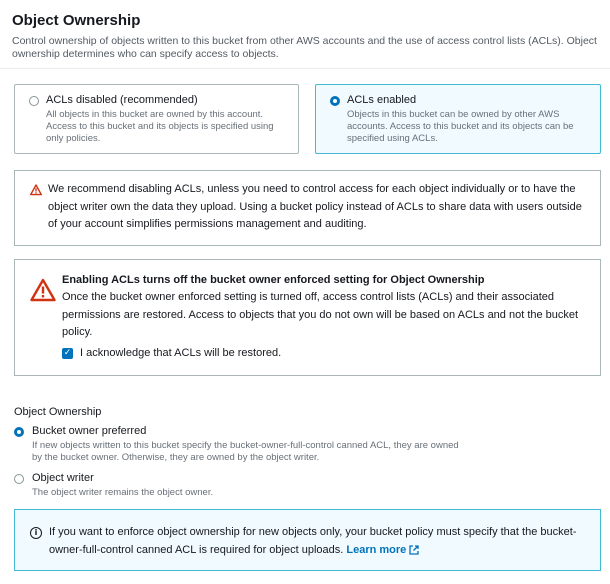  I want to click on acknowledge-checkbox: ✓, so click(67, 353).